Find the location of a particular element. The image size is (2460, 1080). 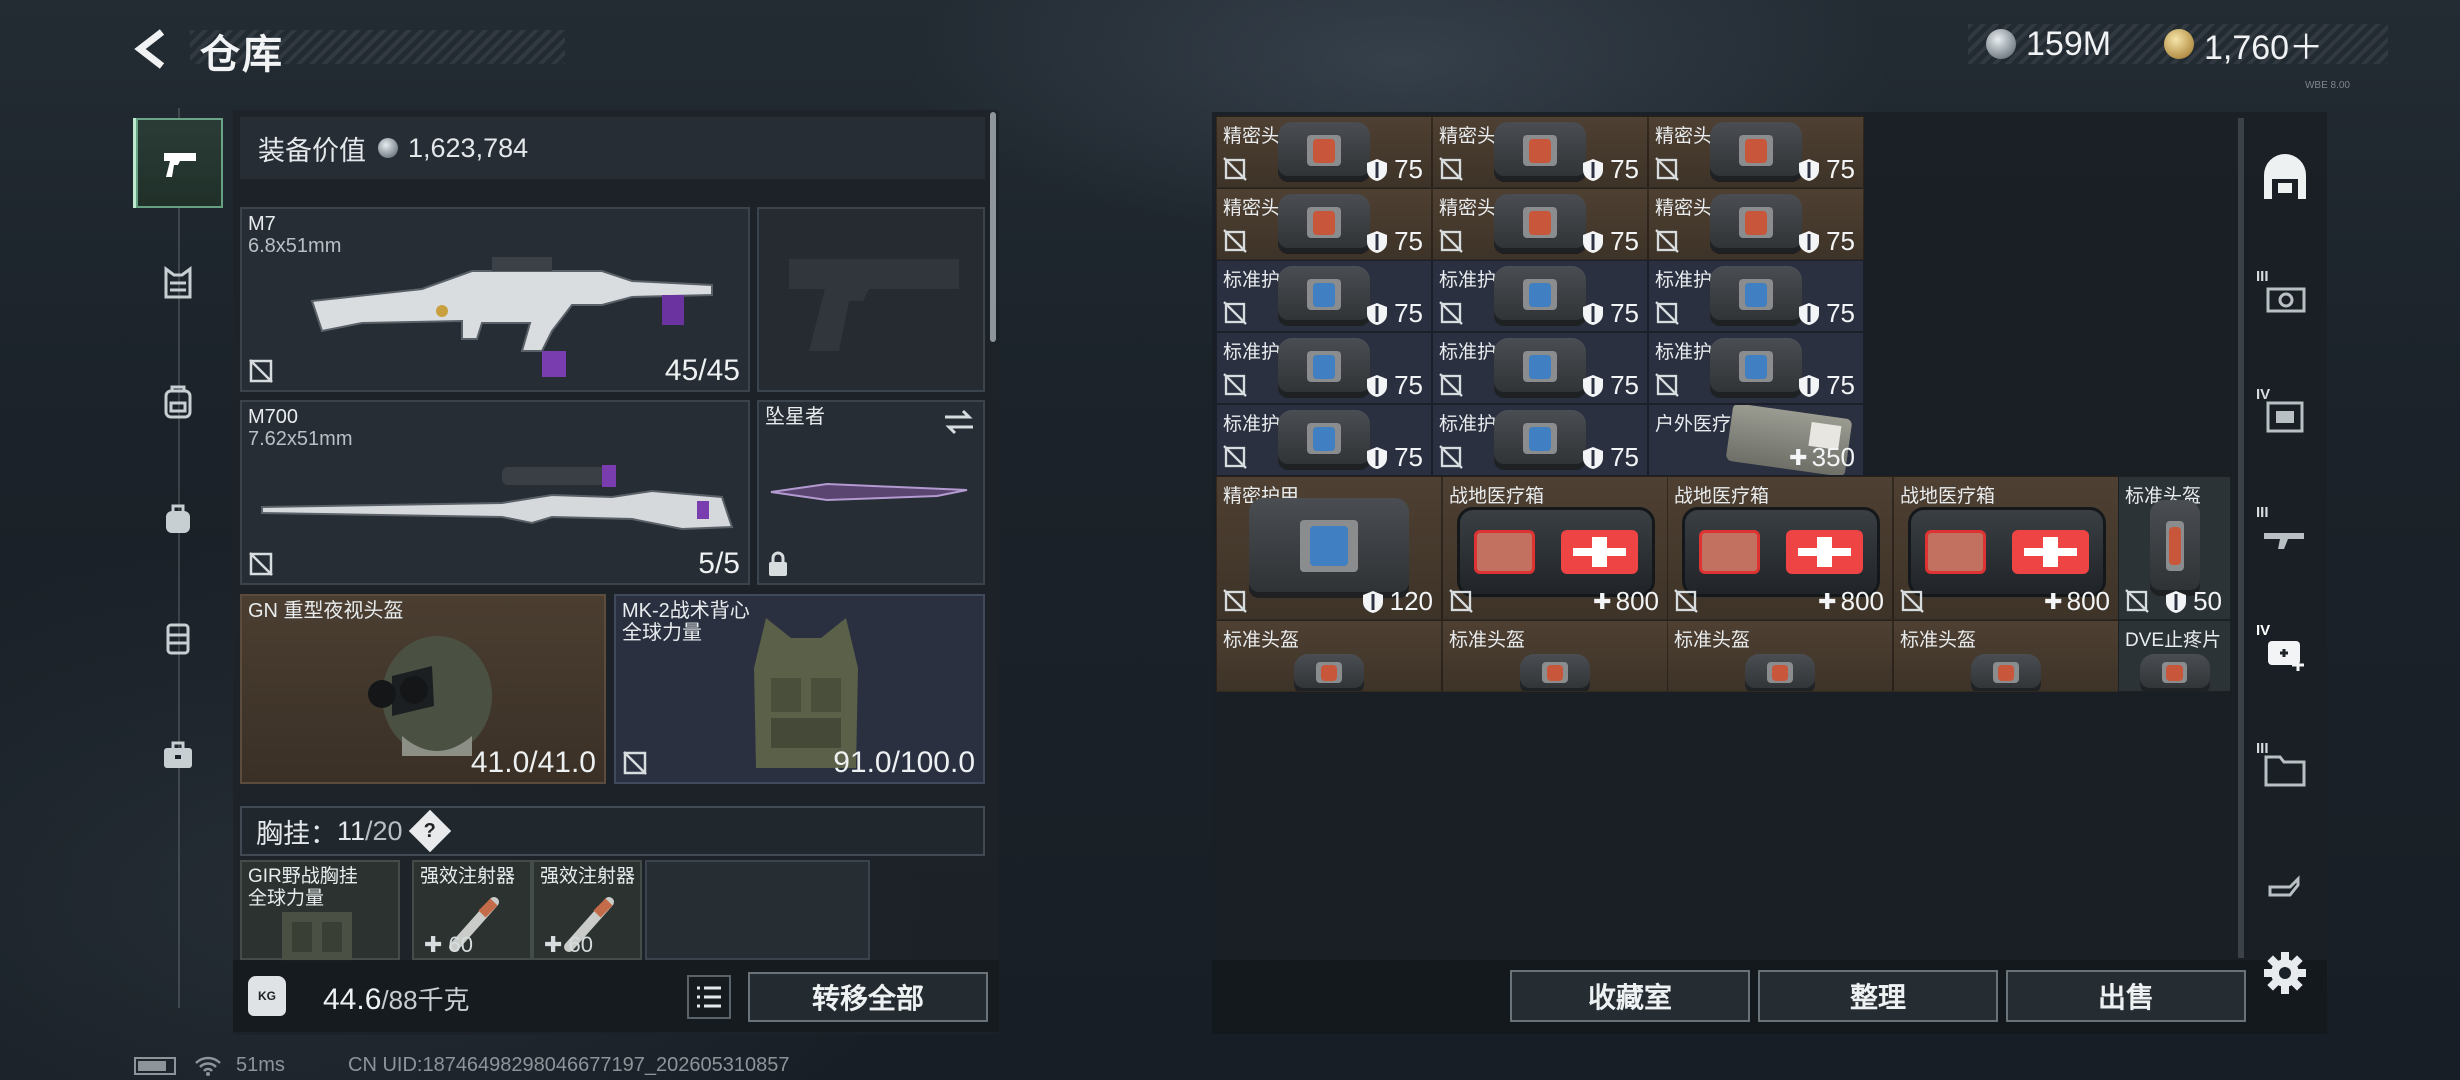

stash-item: 标准头盔 50 is located at coordinates (2174, 548).